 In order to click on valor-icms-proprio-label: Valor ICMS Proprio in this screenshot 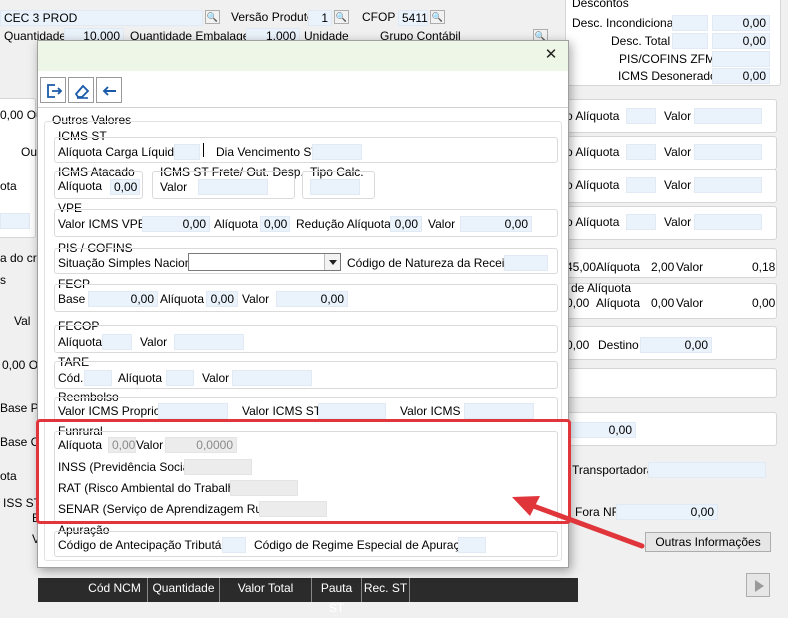, I will do `click(109, 411)`.